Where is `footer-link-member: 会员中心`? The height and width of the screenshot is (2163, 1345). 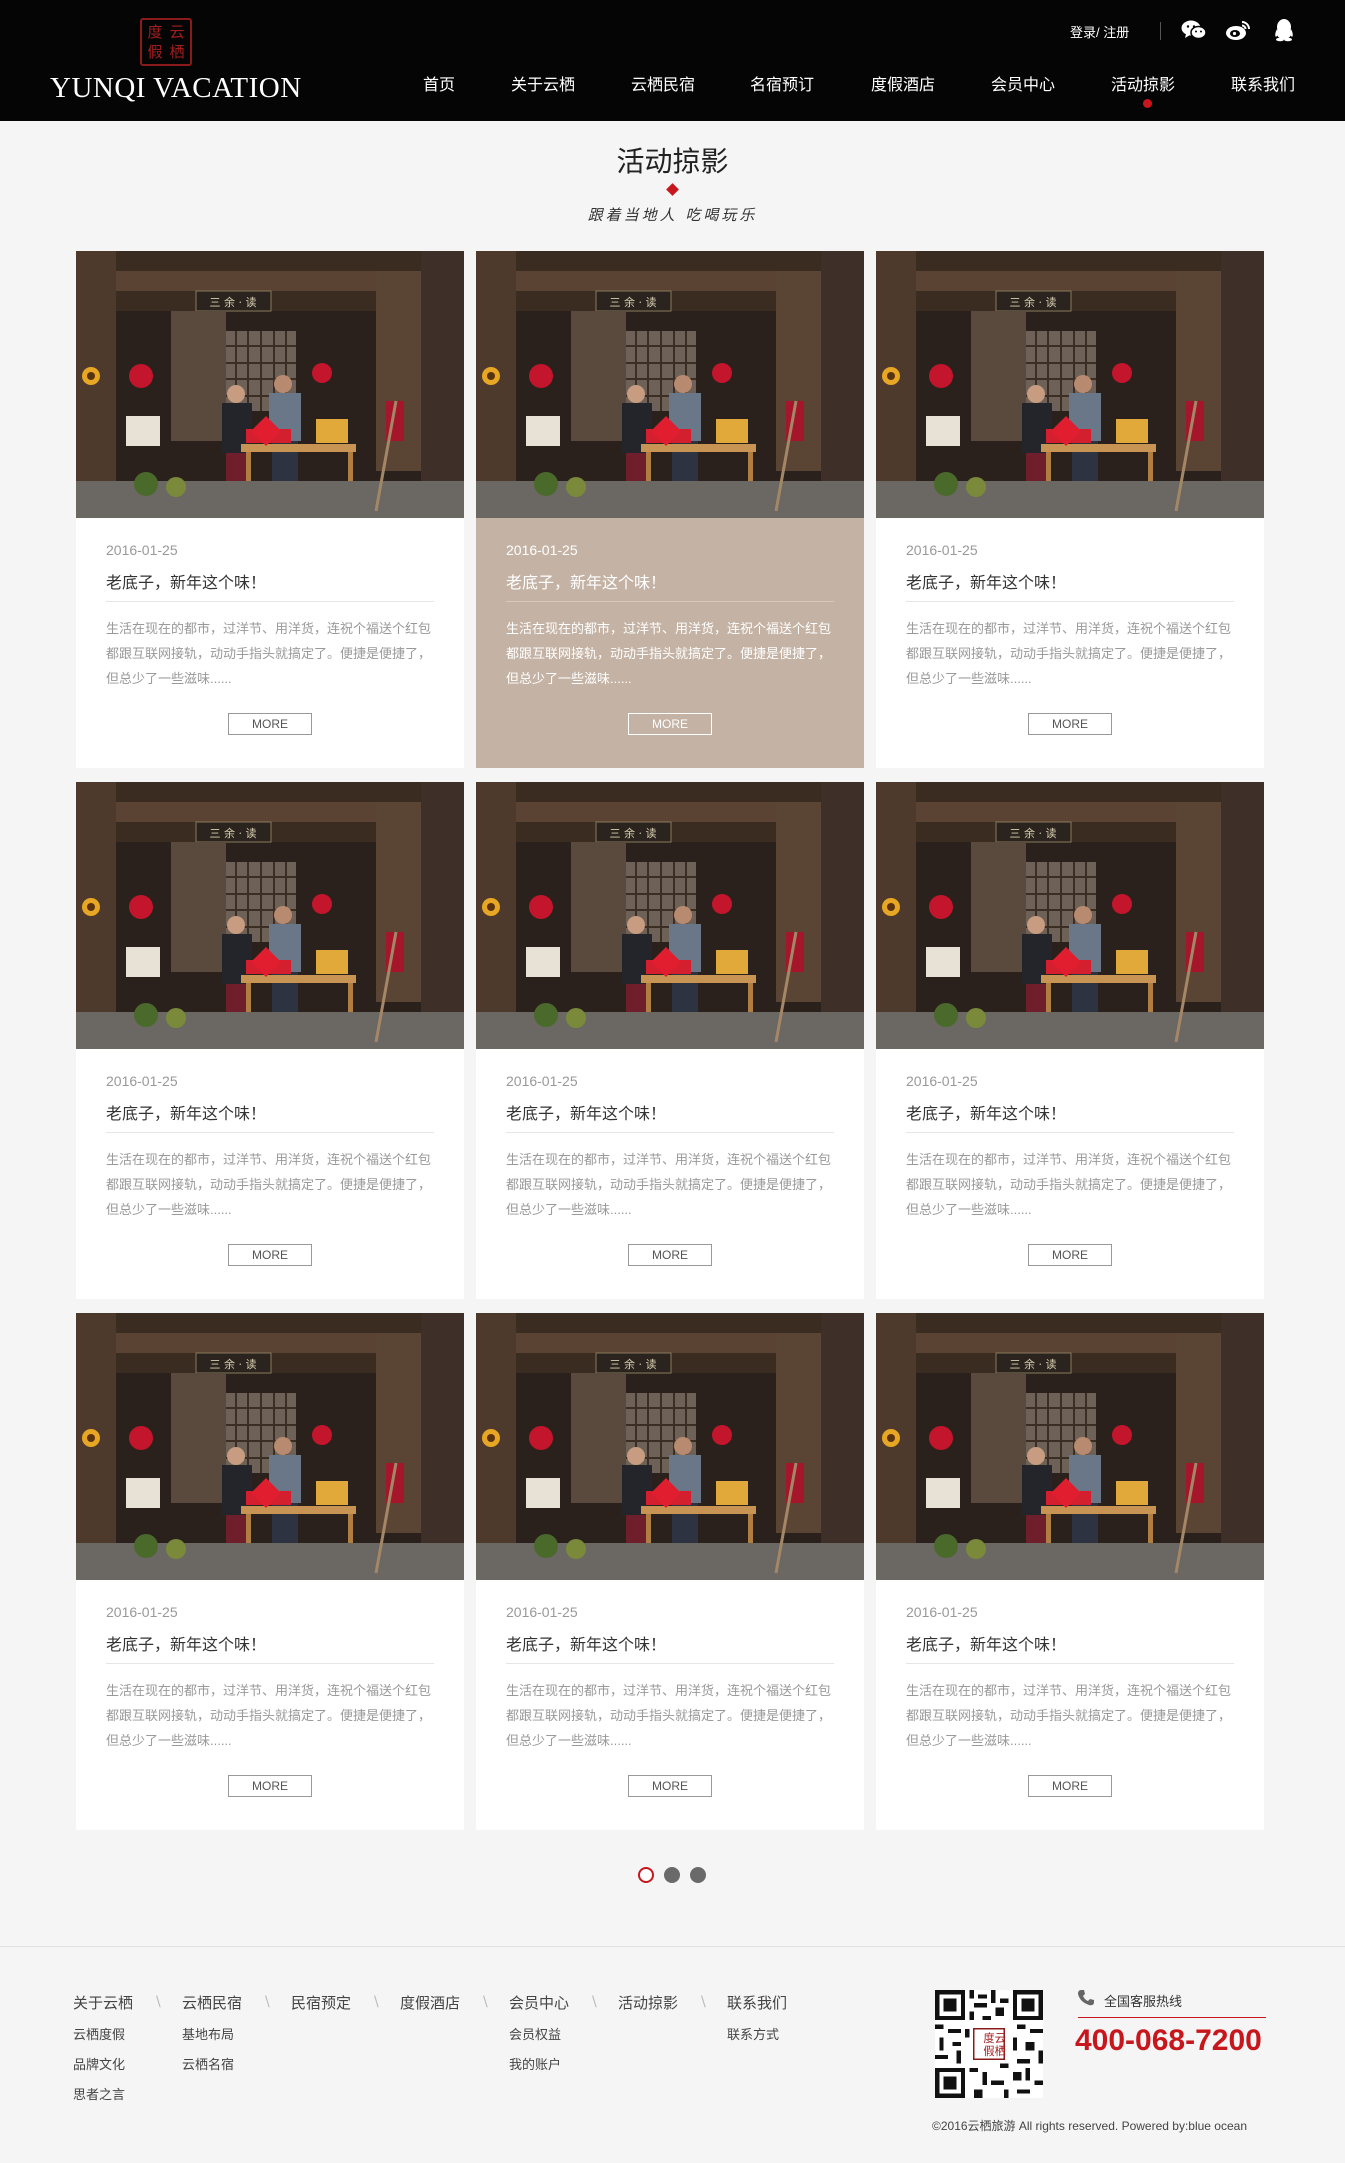
footer-link-member: 会员中心 is located at coordinates (539, 2002).